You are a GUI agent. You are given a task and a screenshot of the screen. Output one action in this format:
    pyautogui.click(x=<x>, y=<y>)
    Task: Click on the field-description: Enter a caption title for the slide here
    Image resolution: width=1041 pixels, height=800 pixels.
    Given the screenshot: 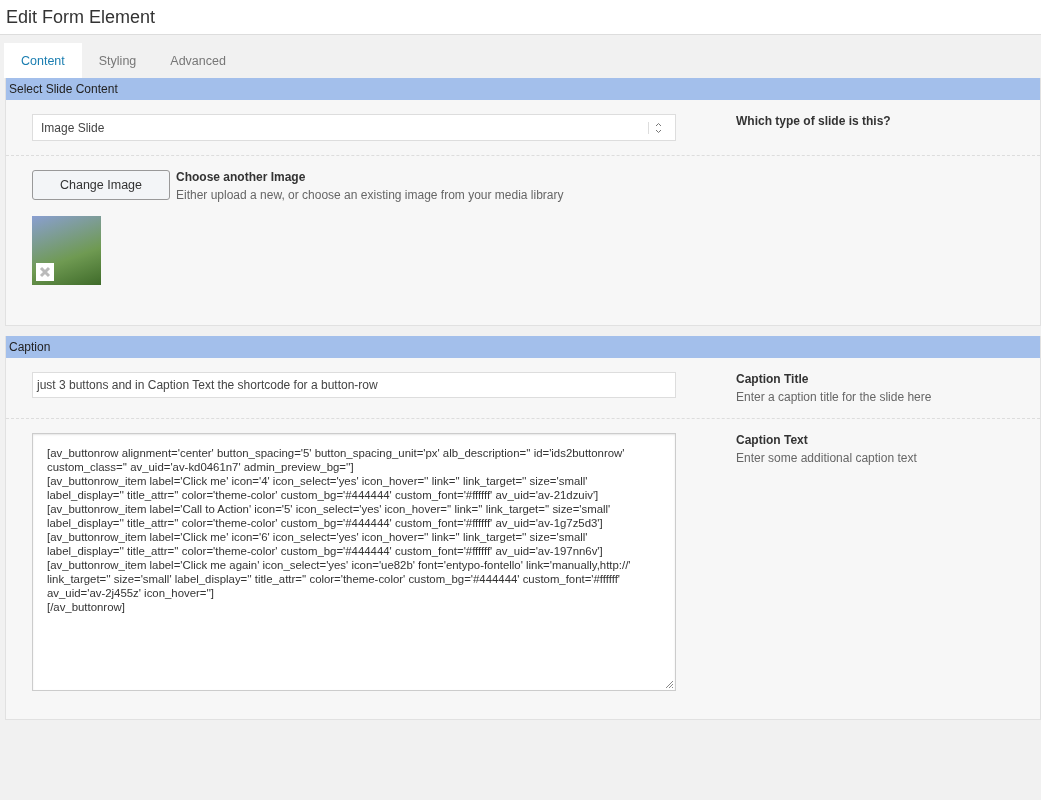 What is the action you would take?
    pyautogui.click(x=834, y=397)
    